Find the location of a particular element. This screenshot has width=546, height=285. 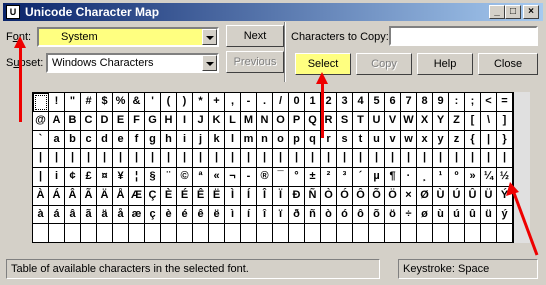

char-cell: ½ is located at coordinates (505, 177).